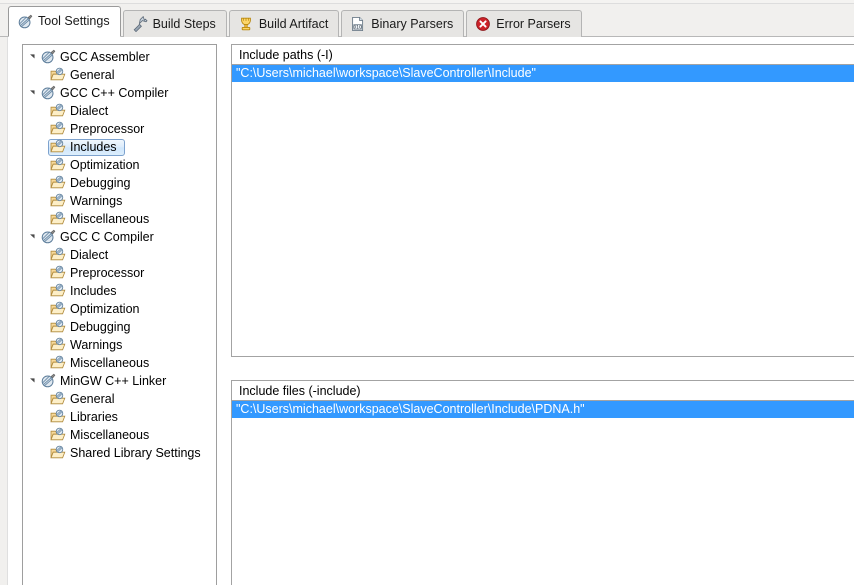 Image resolution: width=854 pixels, height=585 pixels. I want to click on tree-item-gcc-assembler: GCC Assembler, so click(119, 57).